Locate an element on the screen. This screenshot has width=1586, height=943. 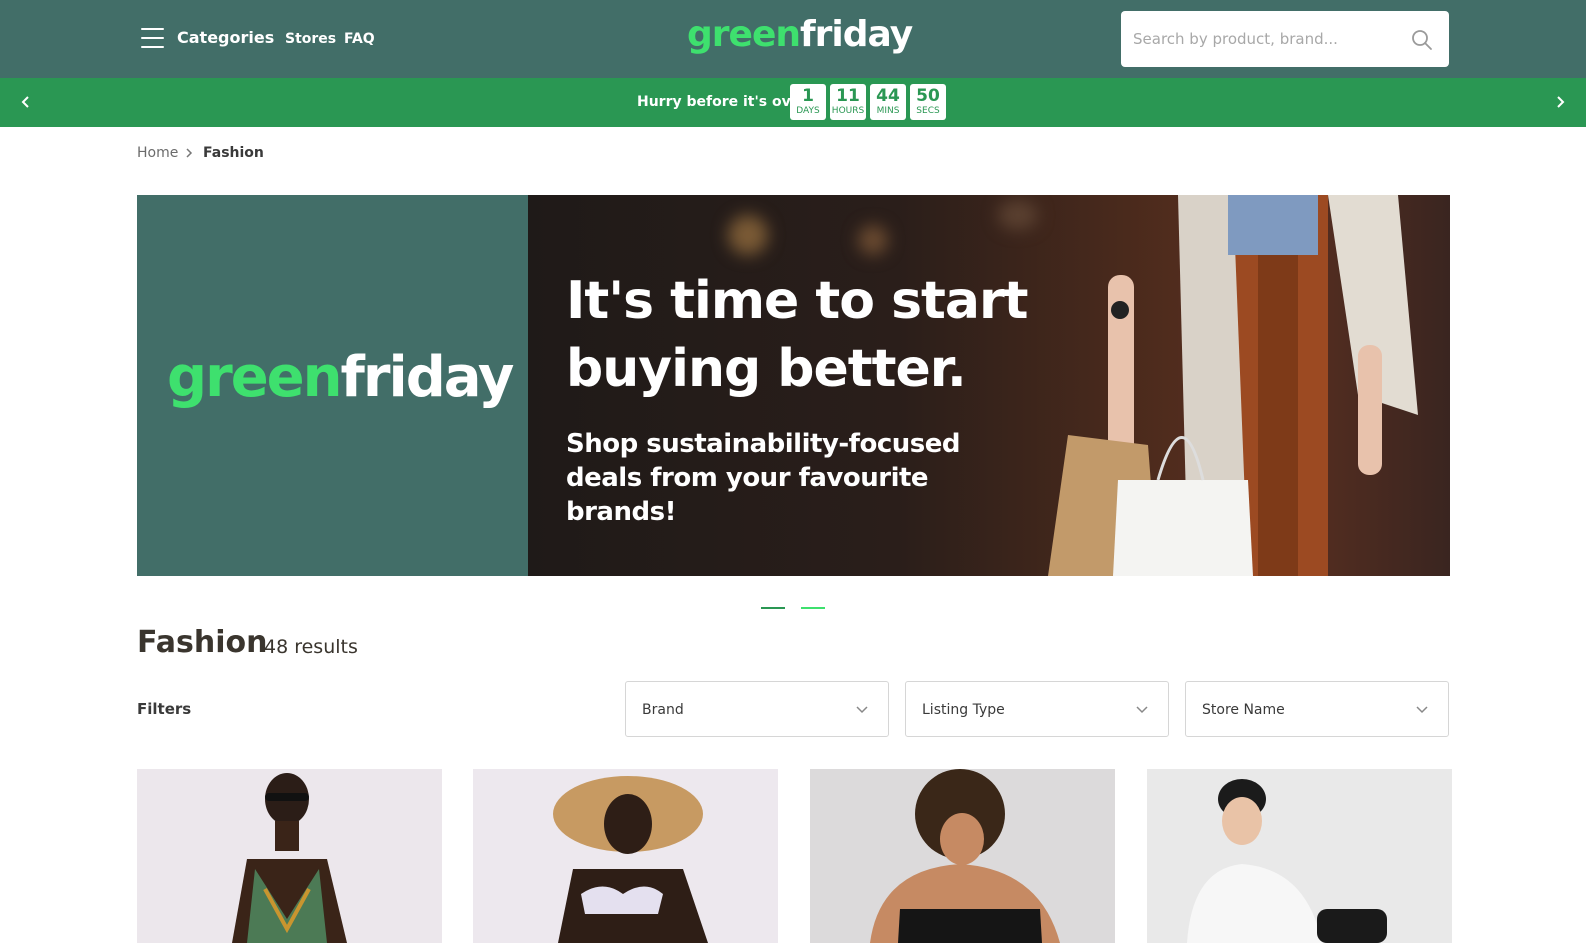
site-logo: greenfriday is located at coordinates (800, 34).